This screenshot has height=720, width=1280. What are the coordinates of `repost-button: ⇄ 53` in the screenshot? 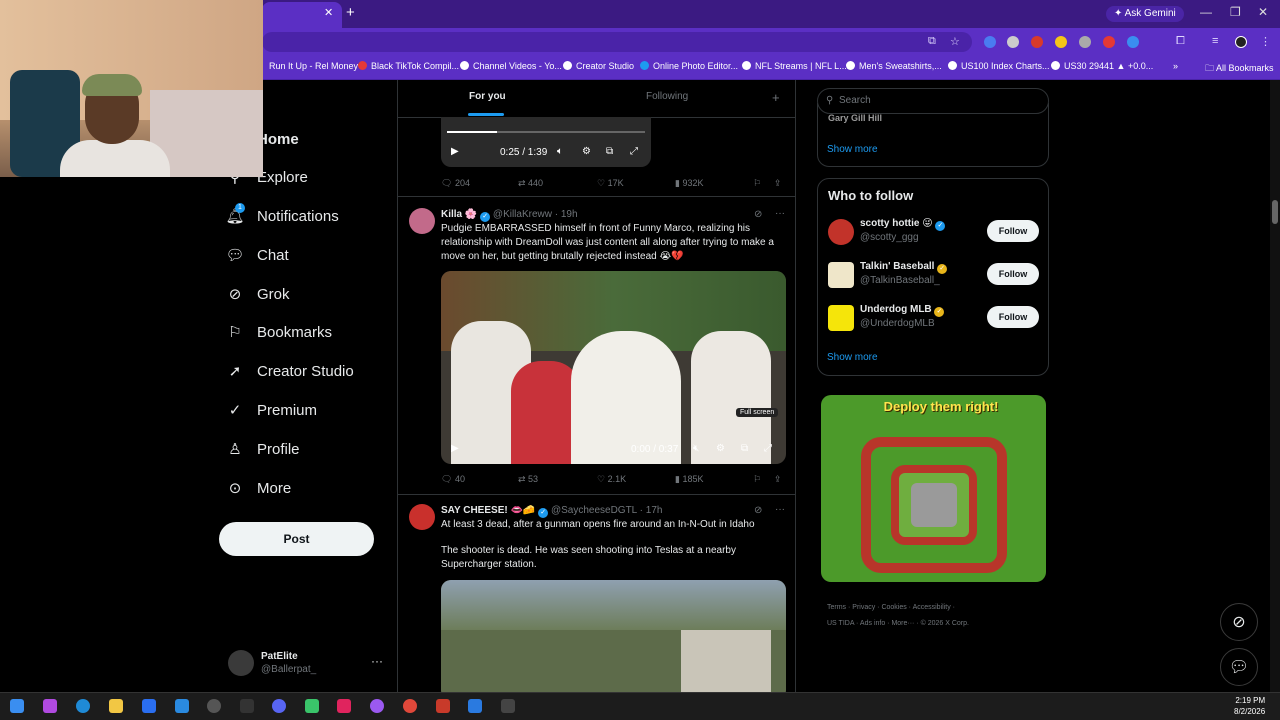 It's located at (528, 479).